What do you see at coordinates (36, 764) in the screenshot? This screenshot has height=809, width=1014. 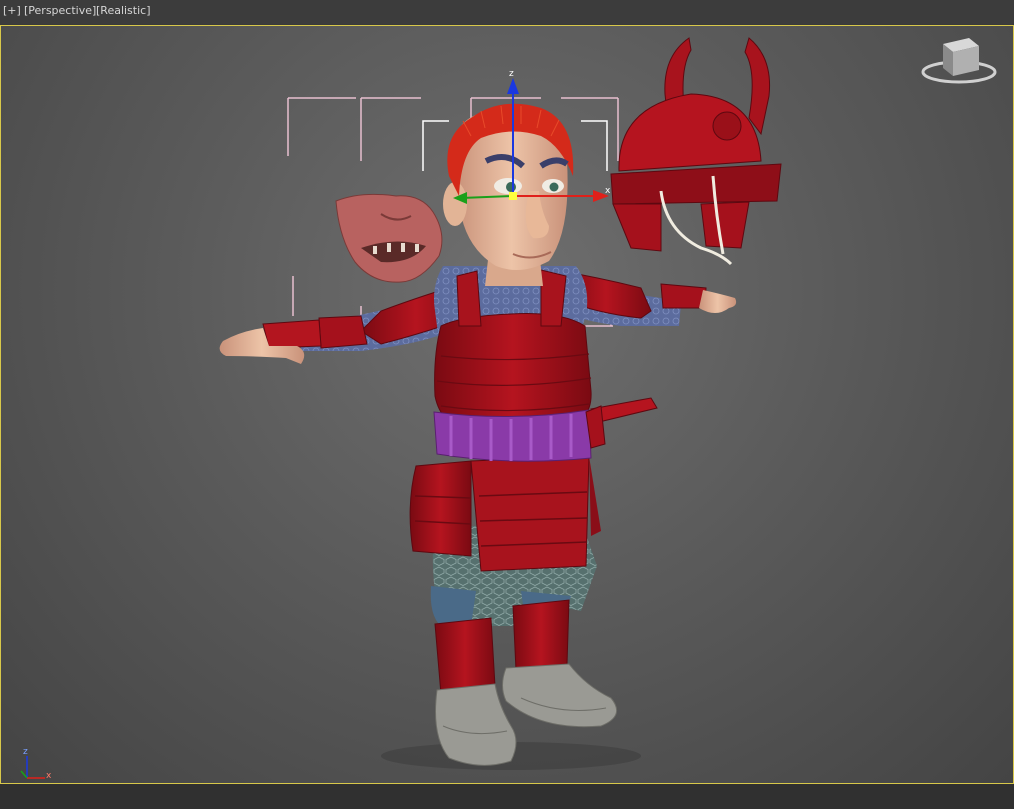 I see `world-axis-icon: z x` at bounding box center [36, 764].